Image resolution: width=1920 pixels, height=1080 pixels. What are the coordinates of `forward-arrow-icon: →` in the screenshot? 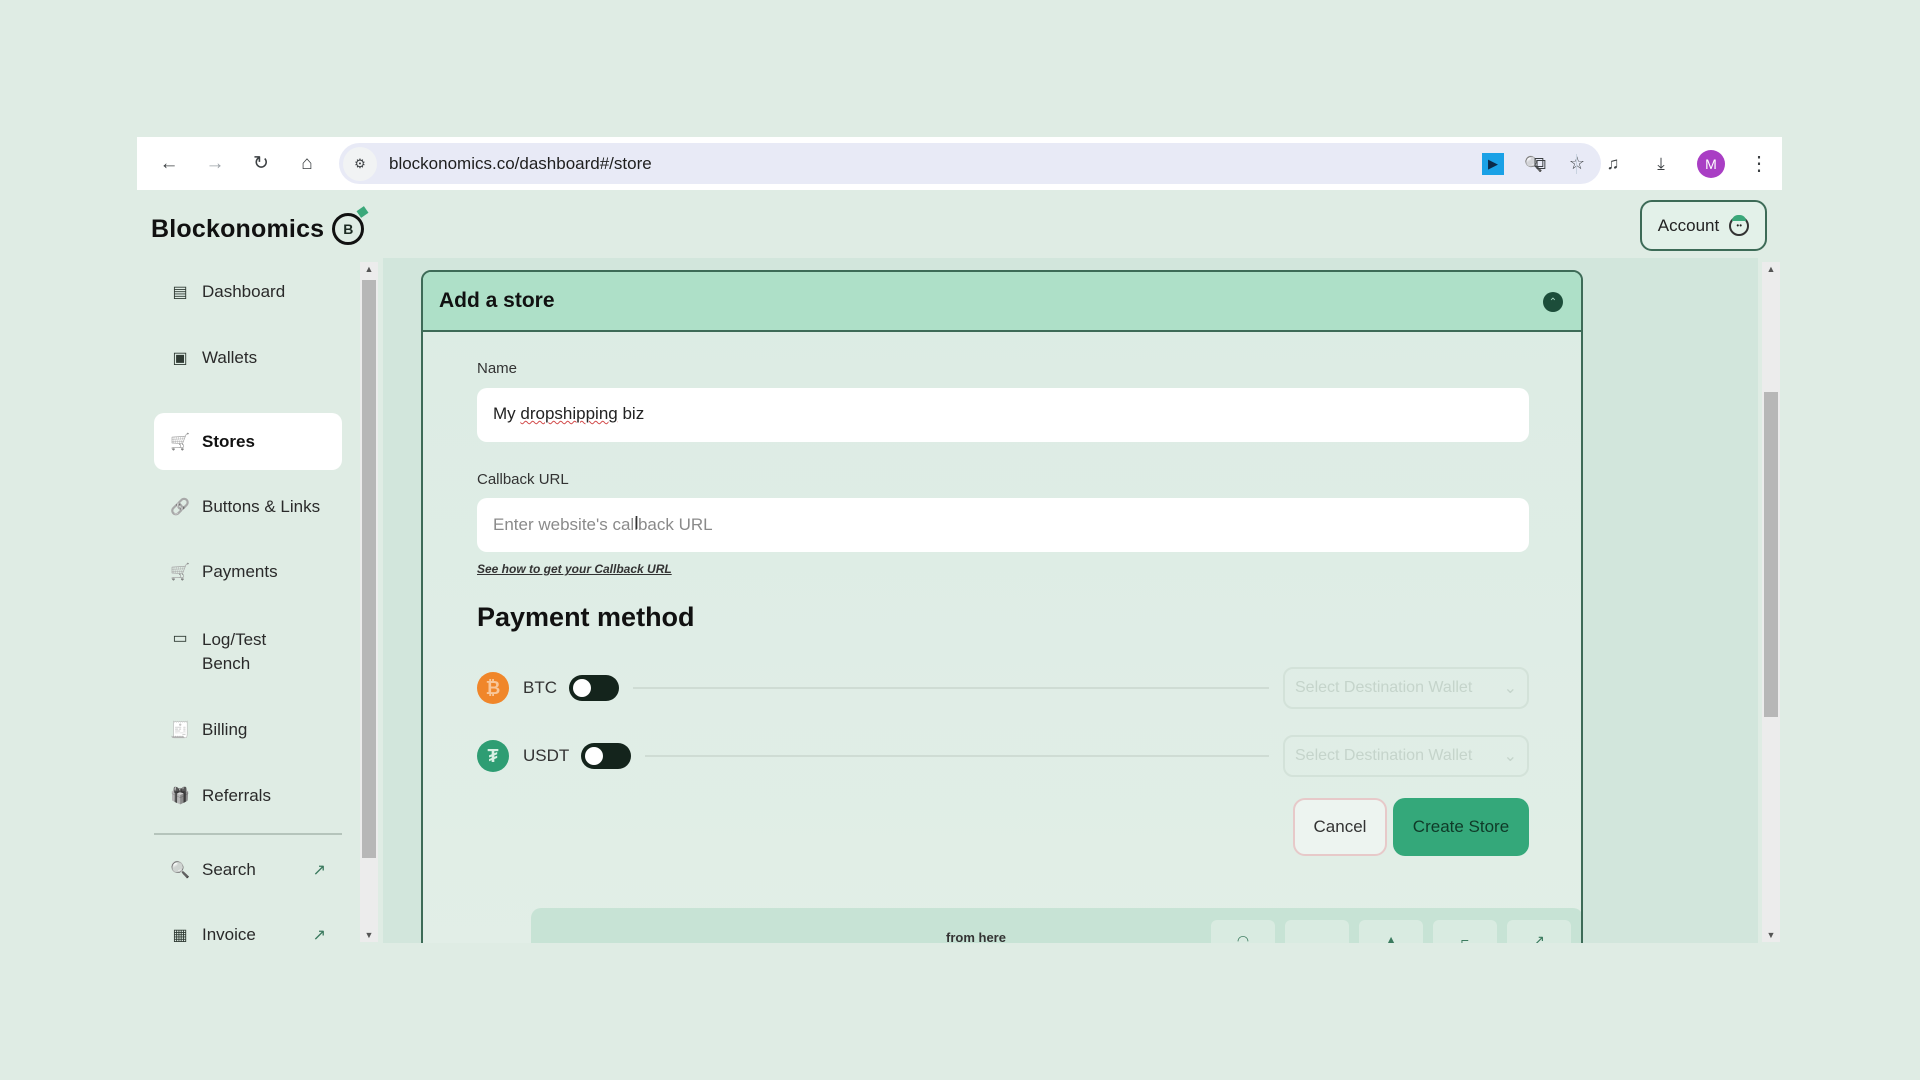 It's located at (215, 163).